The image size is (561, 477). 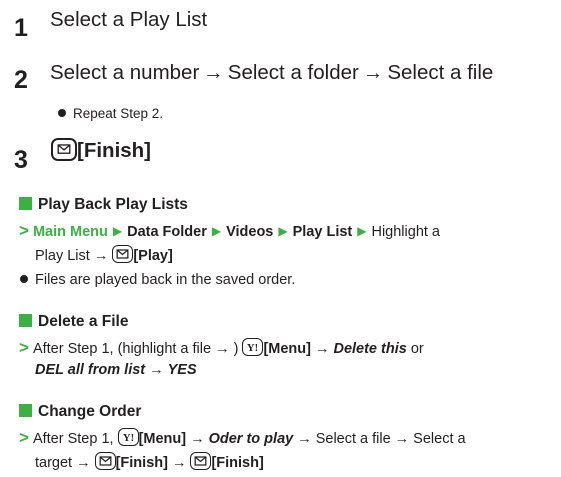 What do you see at coordinates (236, 349) in the screenshot?
I see `close-paren: )` at bounding box center [236, 349].